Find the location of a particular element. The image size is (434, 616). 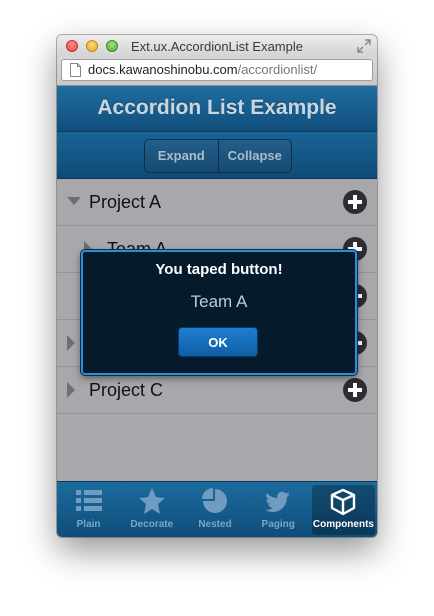

title-bar: Ext.ux.AccordionList Example is located at coordinates (217, 46).